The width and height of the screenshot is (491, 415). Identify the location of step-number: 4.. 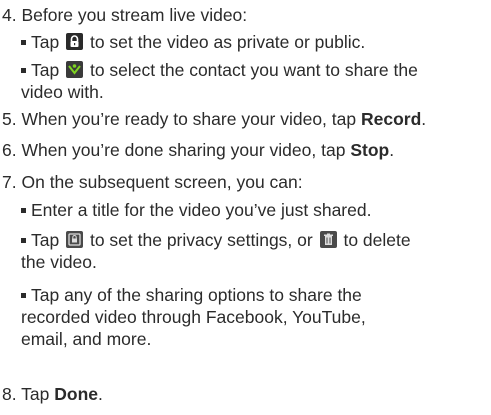
(9, 15).